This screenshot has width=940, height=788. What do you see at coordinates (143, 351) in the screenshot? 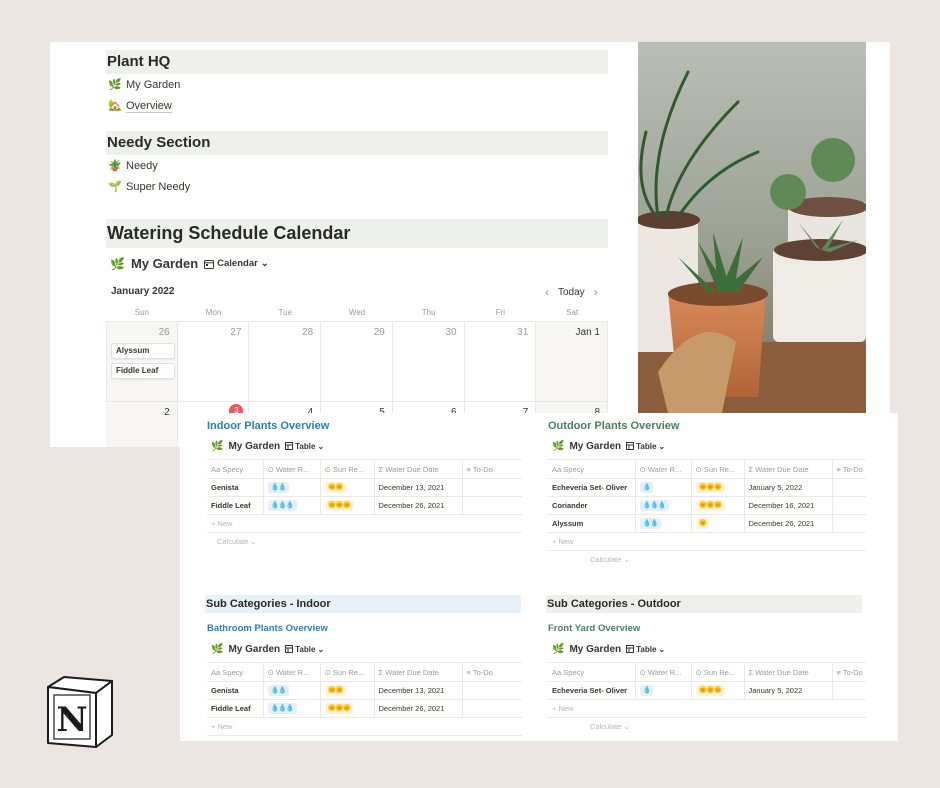
I see `calendar-event: Alyssum` at bounding box center [143, 351].